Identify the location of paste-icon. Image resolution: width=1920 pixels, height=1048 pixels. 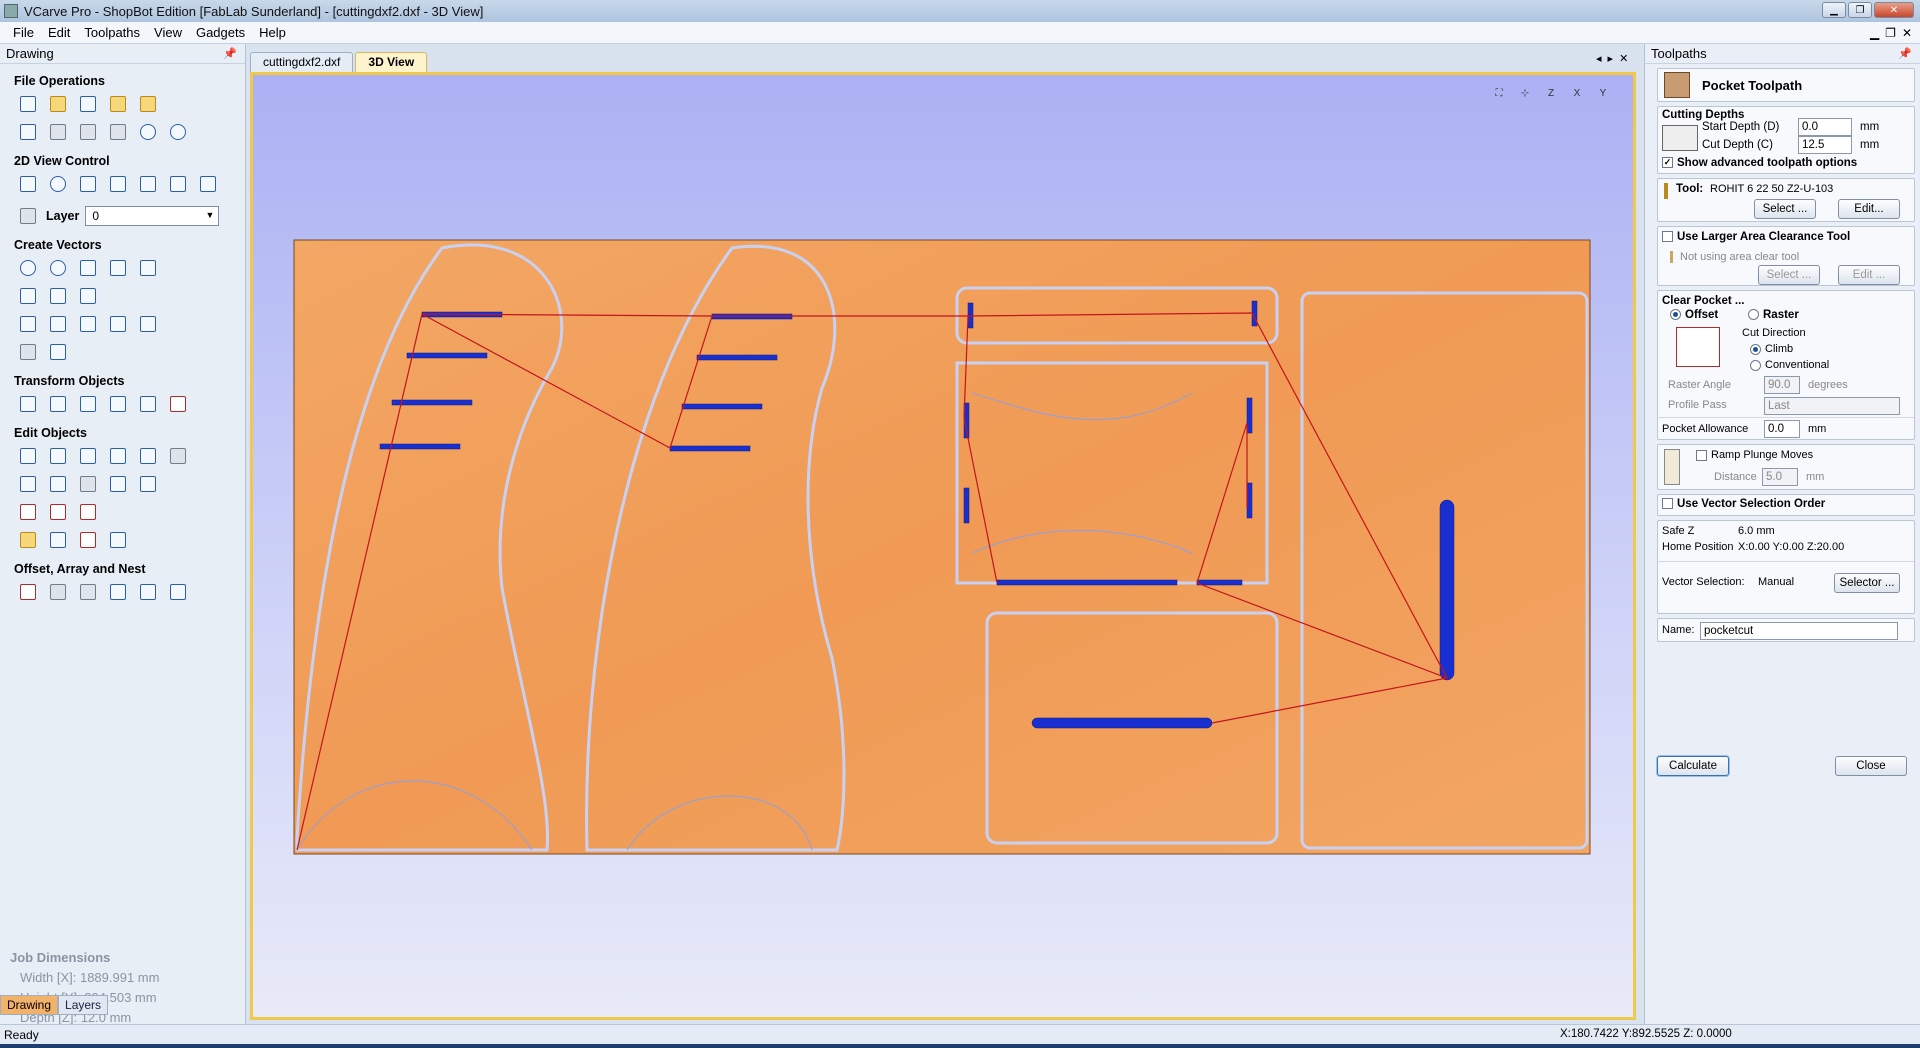
(118, 132).